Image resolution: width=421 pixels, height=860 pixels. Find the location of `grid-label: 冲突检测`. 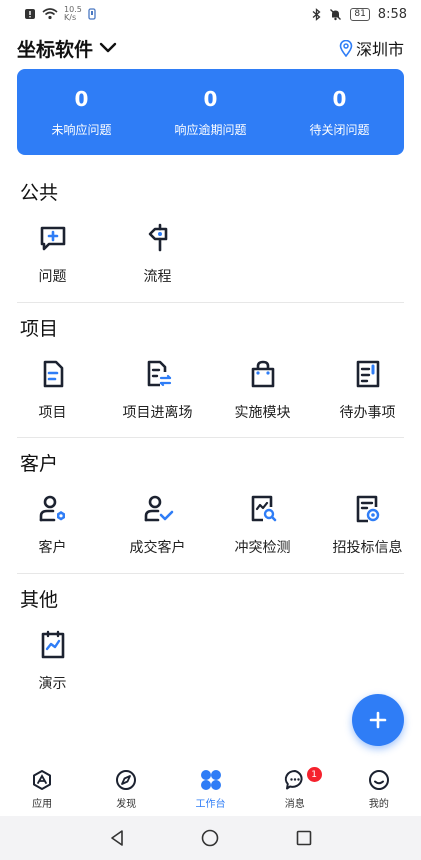

grid-label: 冲突检测 is located at coordinates (262, 548).